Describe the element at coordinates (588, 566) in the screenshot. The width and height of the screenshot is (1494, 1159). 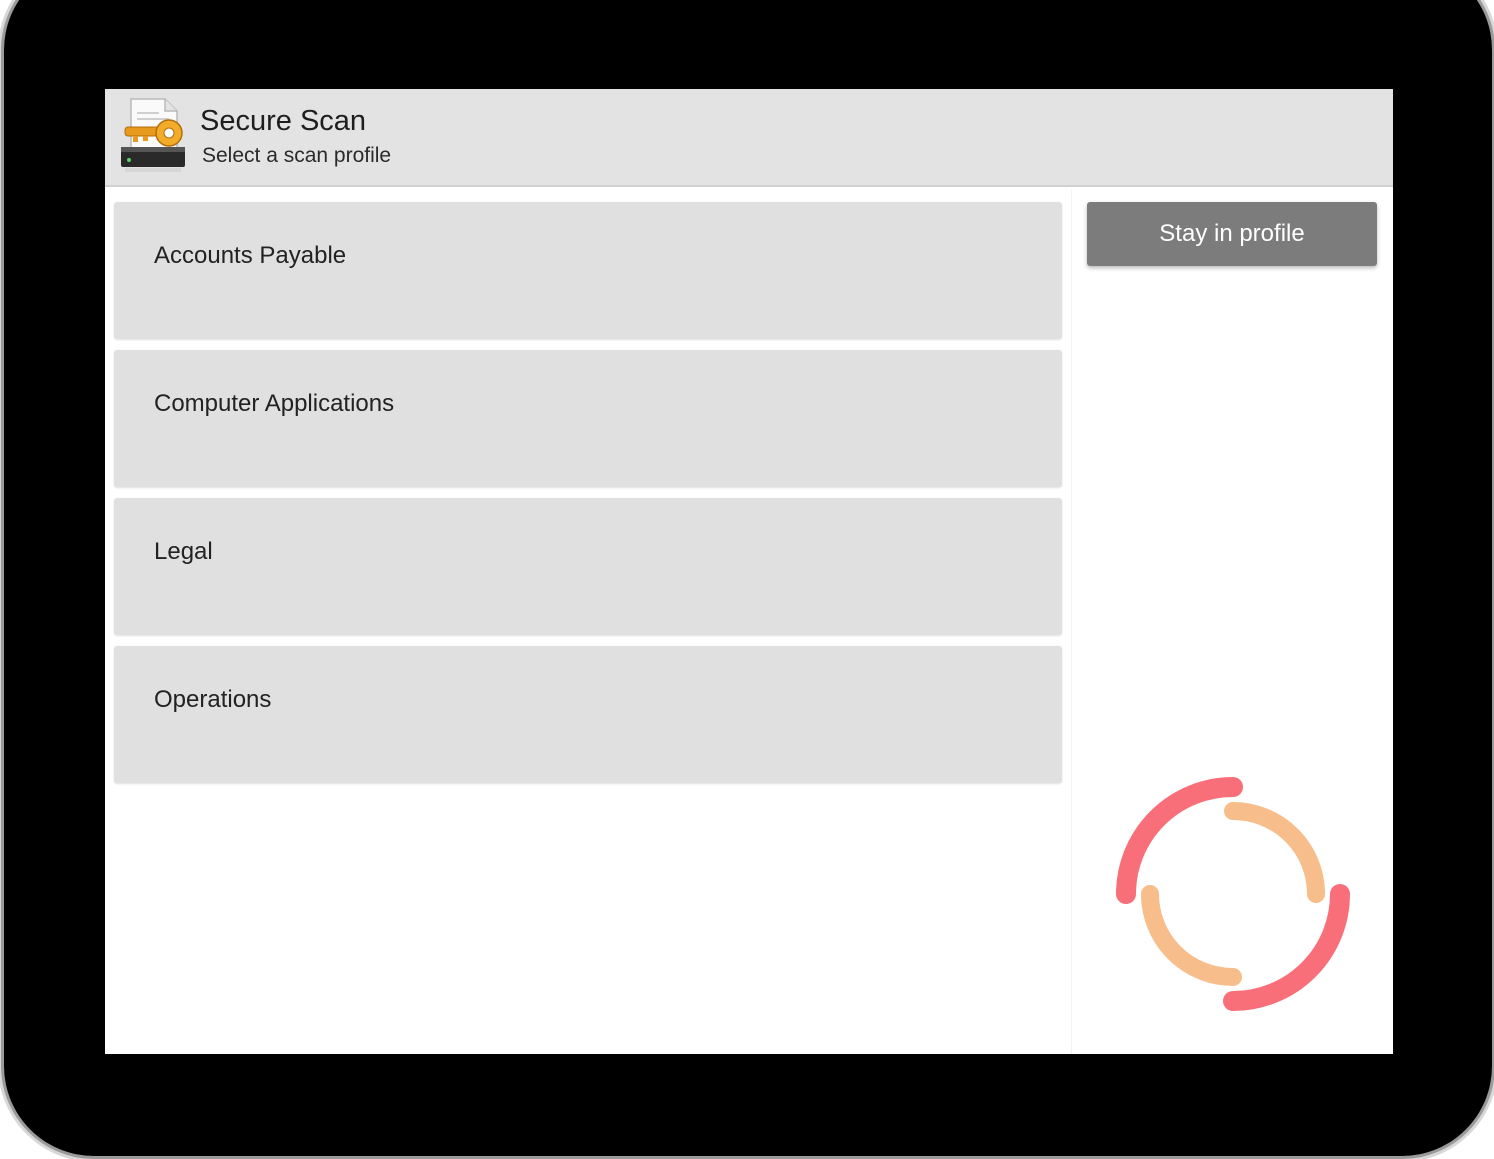
I see `profile-item-legal: Legal` at that location.